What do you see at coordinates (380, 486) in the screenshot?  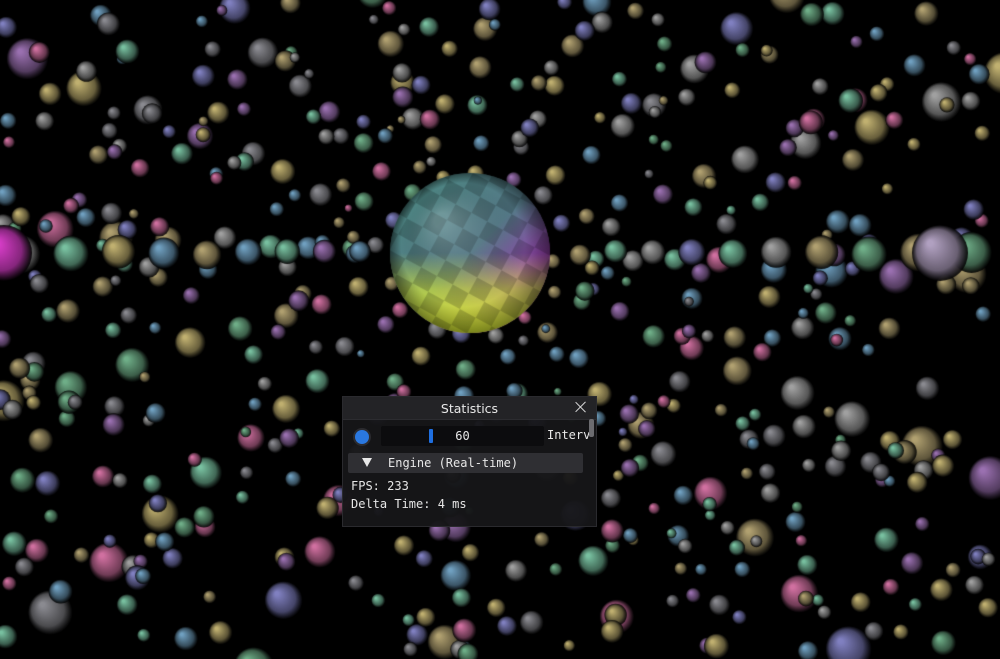 I see `fps-text: FPS: 233` at bounding box center [380, 486].